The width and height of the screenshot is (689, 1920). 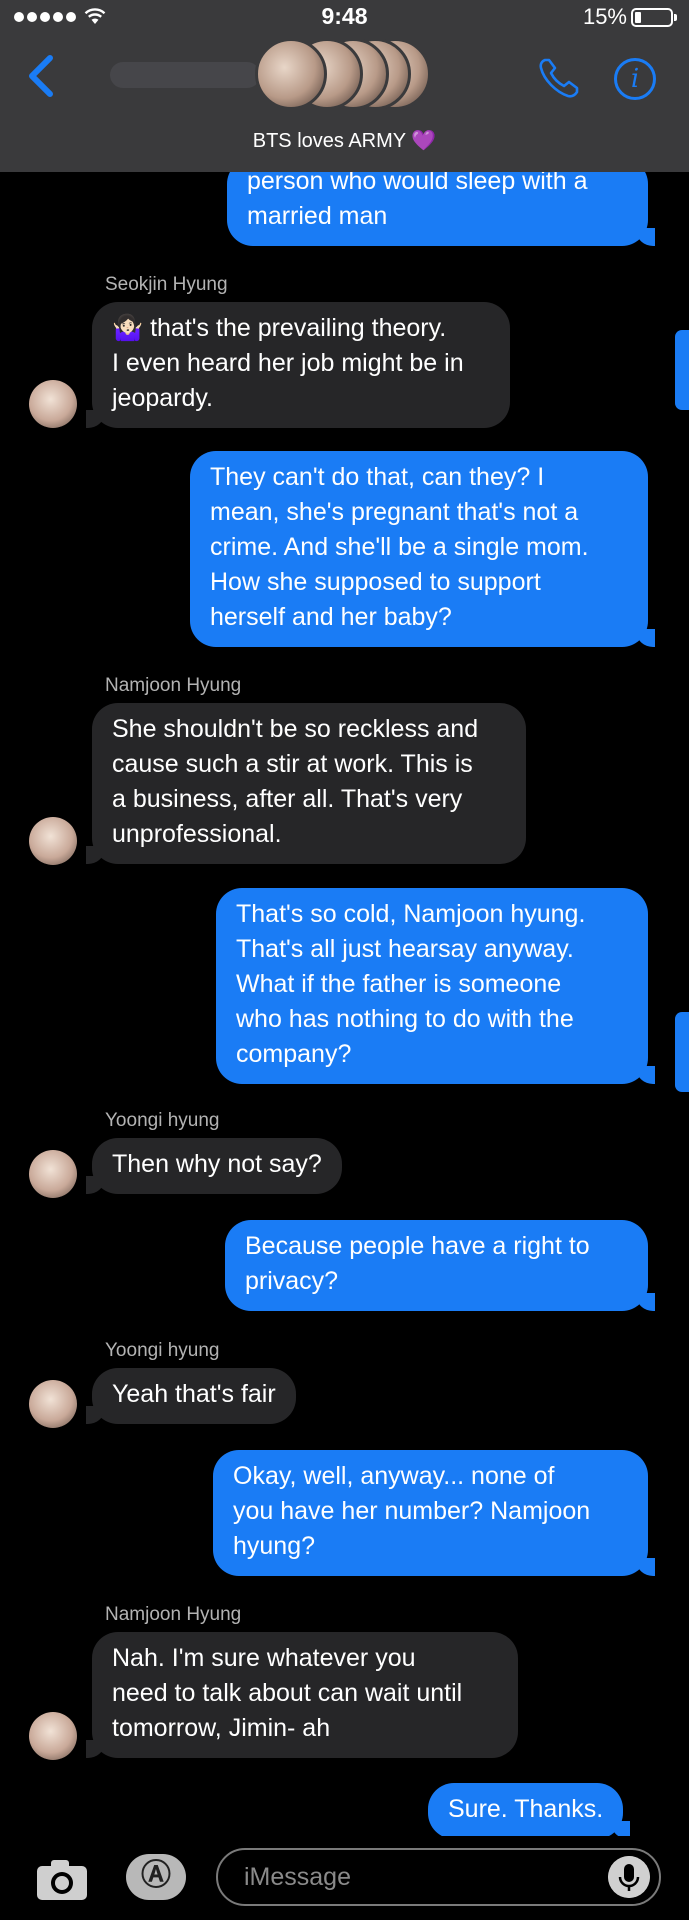 What do you see at coordinates (438, 1877) in the screenshot?
I see `imessage-input` at bounding box center [438, 1877].